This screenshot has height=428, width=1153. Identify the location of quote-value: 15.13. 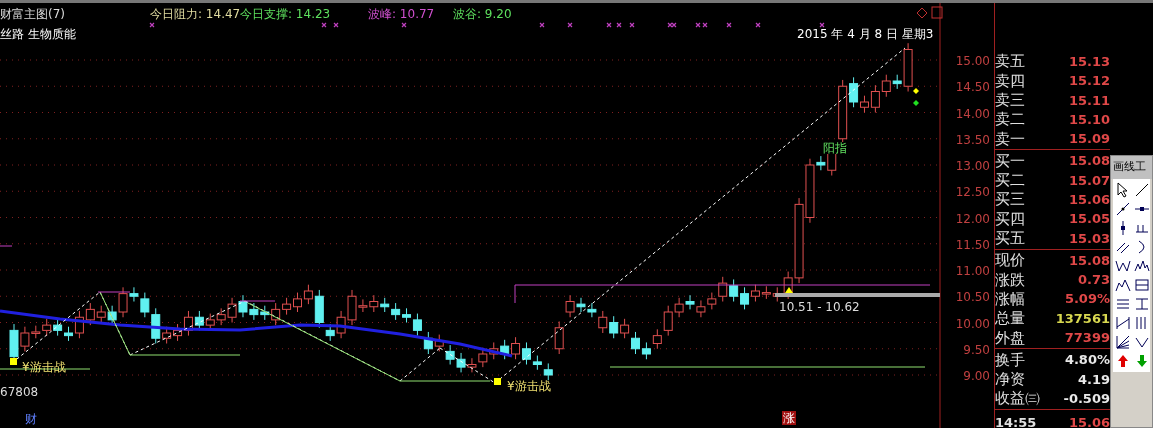
(1089, 61).